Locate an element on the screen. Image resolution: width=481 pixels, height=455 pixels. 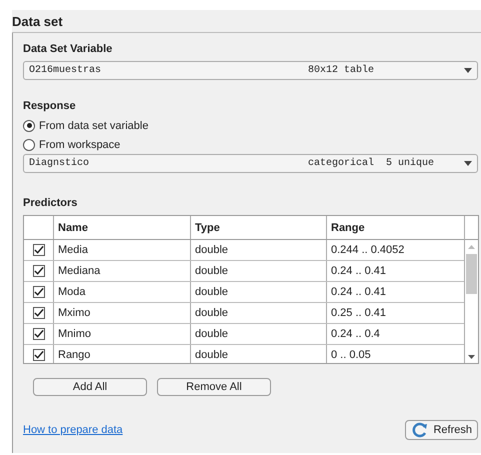
radio-option: From workspace is located at coordinates (250, 144).